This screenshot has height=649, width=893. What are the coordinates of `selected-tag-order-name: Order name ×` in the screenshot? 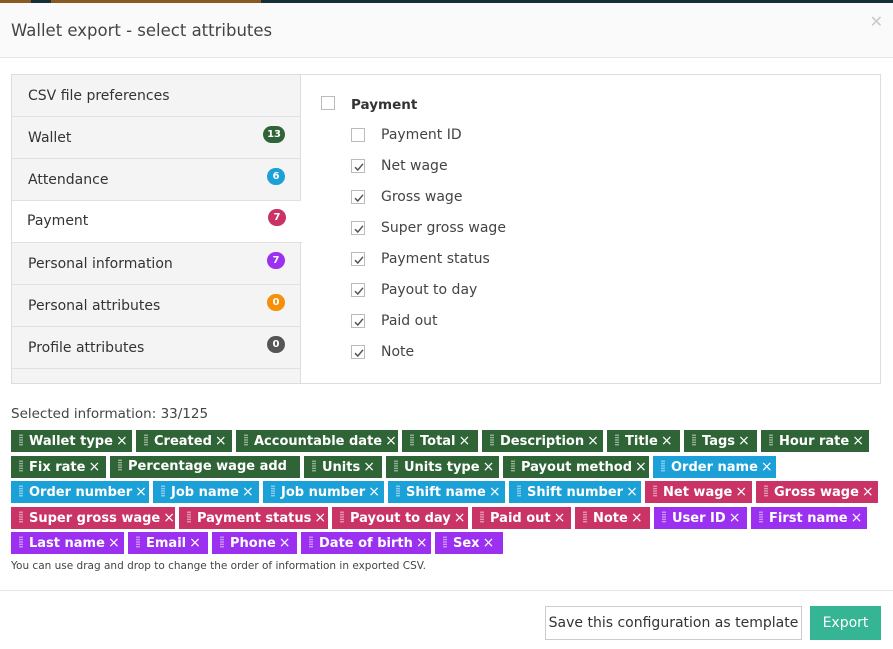 It's located at (714, 466).